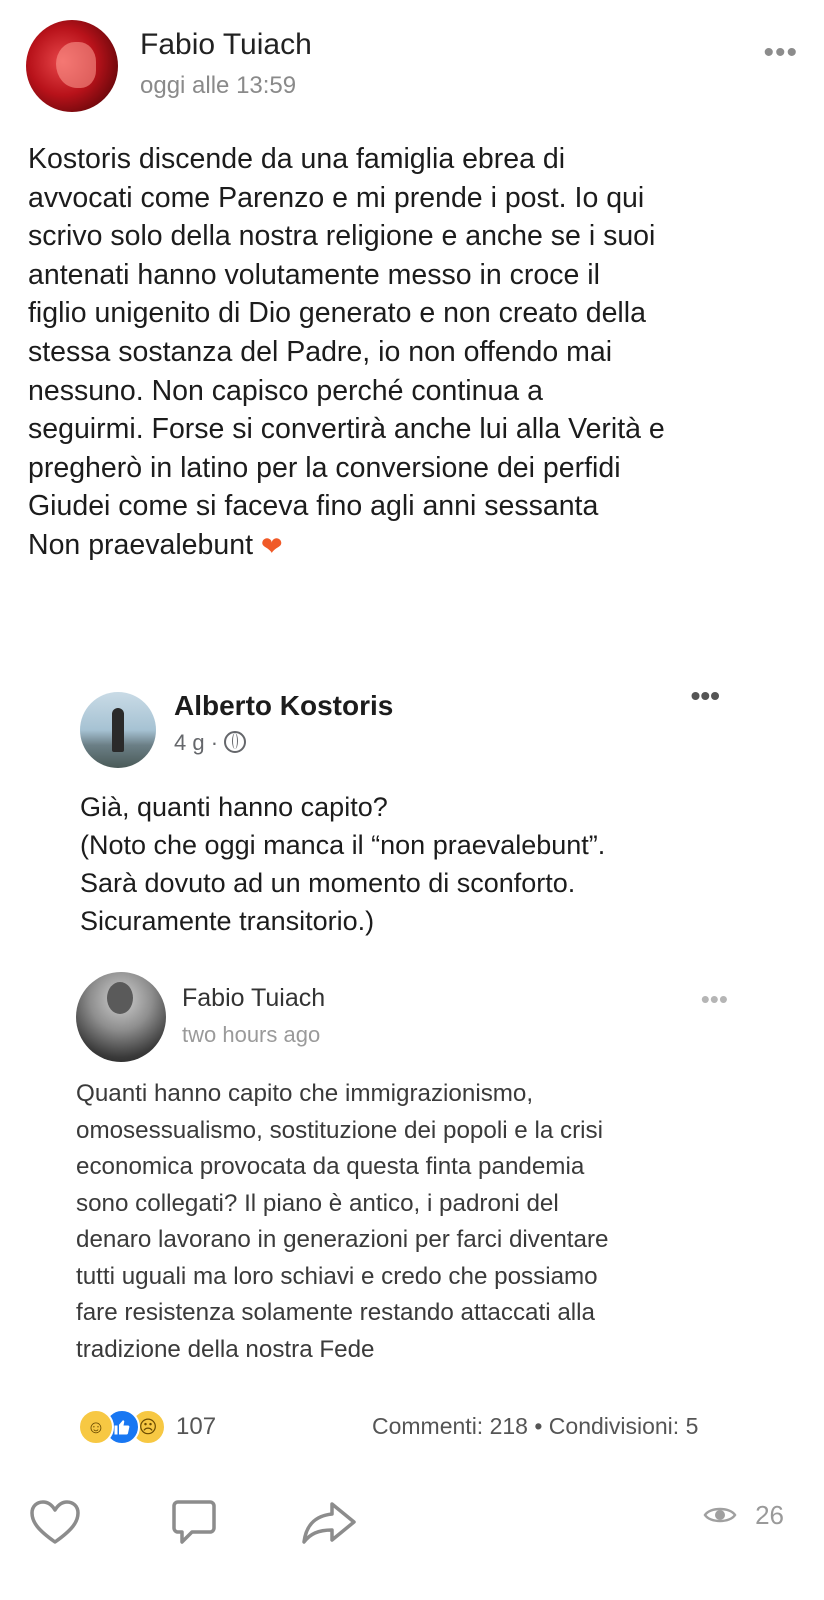 This screenshot has width=824, height=1600. I want to click on comments-shares-count: Commenti: 218 • Condivisioni: 5, so click(535, 1426).